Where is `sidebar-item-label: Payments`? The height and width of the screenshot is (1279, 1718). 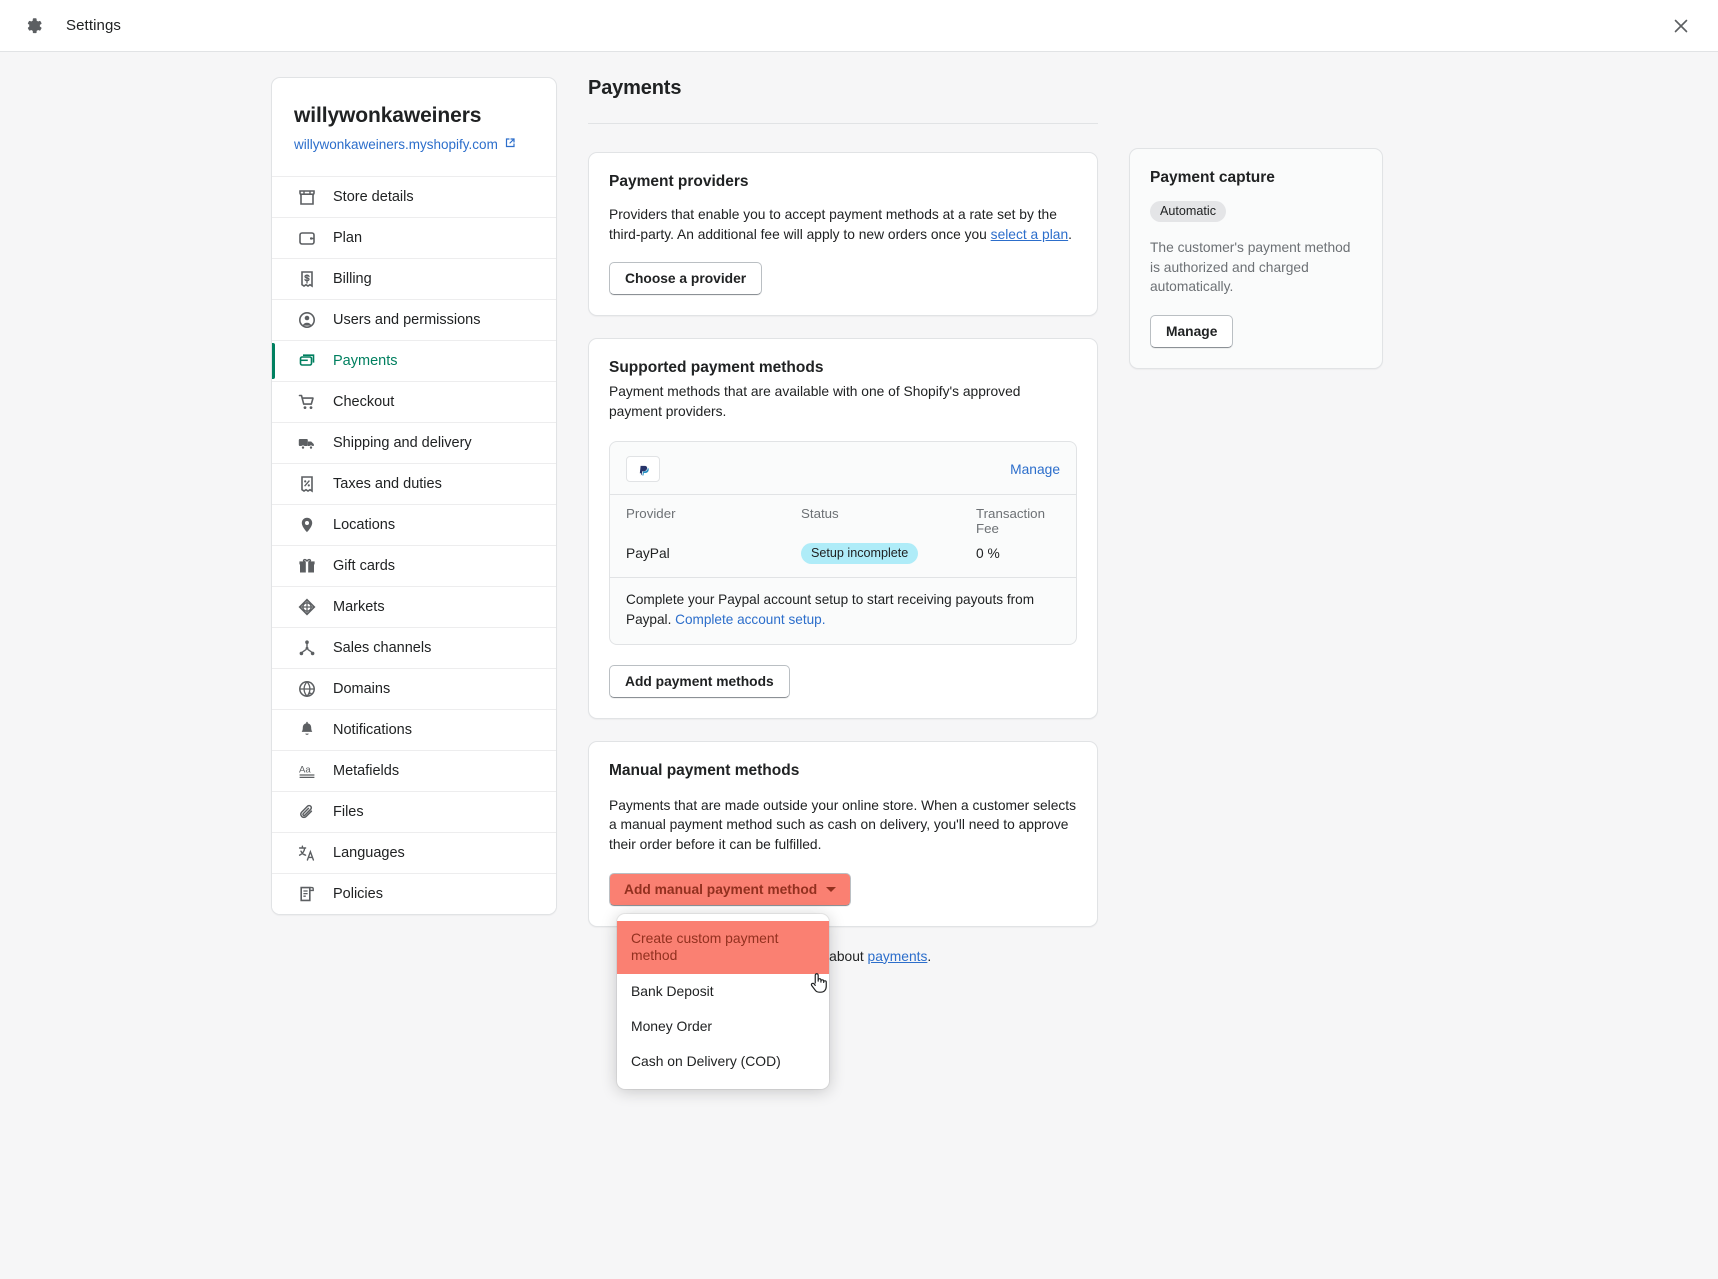
sidebar-item-label: Payments is located at coordinates (365, 361).